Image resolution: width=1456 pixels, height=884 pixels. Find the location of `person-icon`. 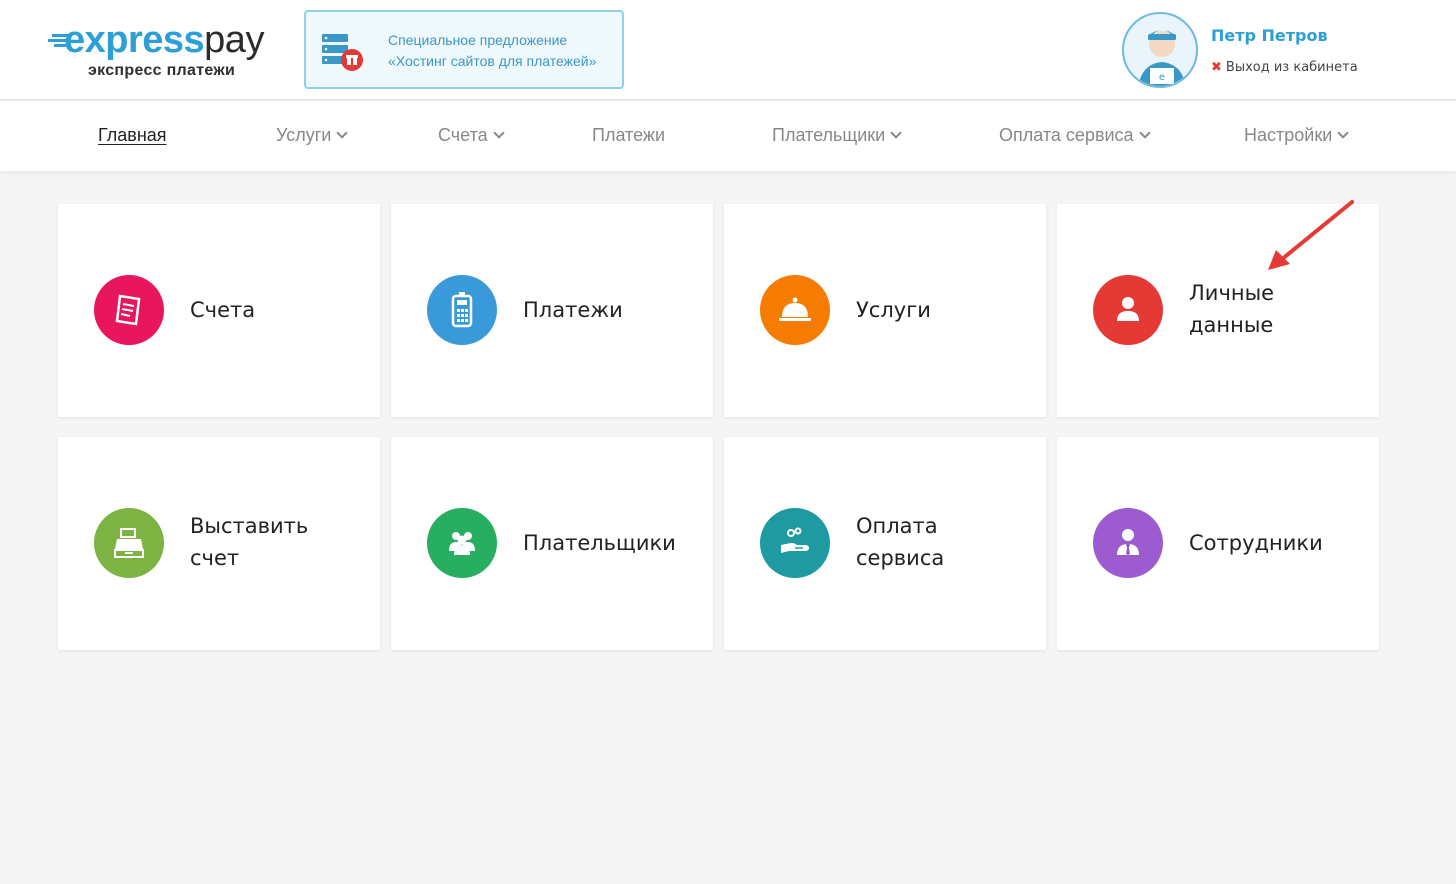

person-icon is located at coordinates (1128, 310).